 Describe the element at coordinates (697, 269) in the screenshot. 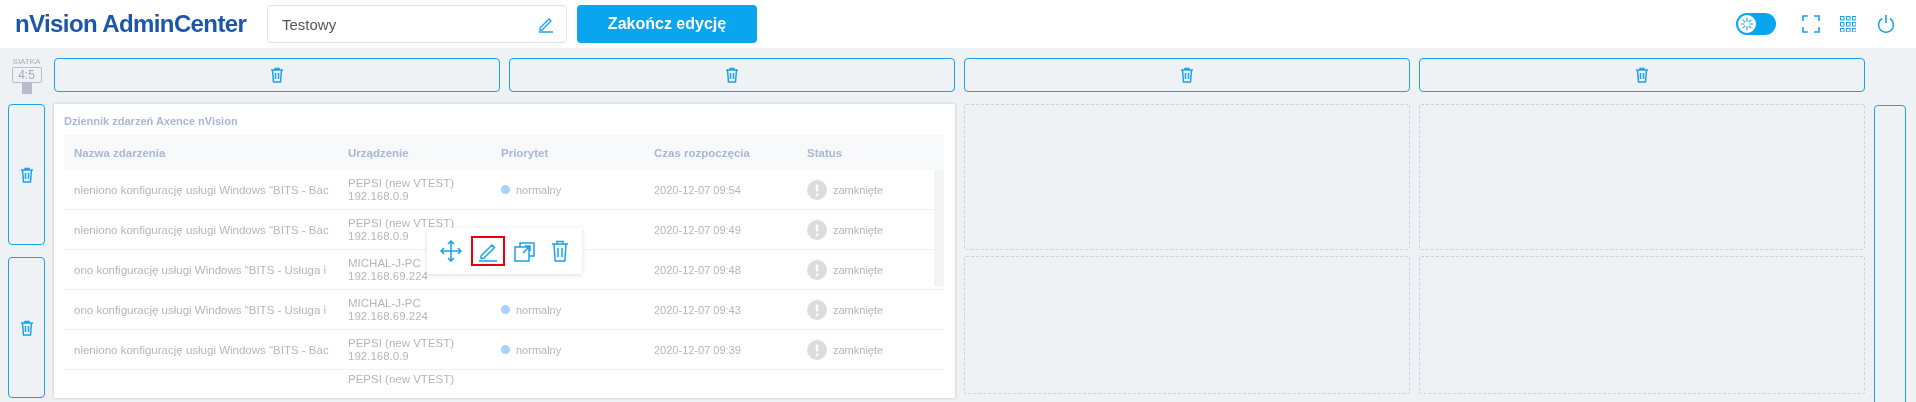

I see `start-time: 2020-12-07 09:48` at that location.